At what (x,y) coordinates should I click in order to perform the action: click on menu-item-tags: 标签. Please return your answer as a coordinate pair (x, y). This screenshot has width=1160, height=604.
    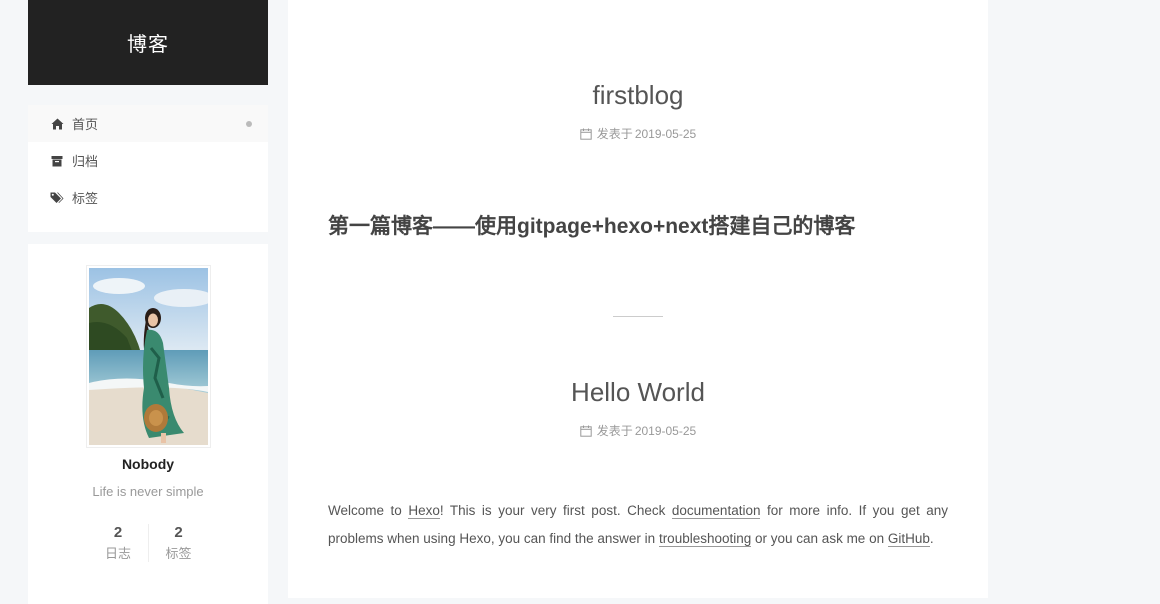
    Looking at the image, I should click on (148, 197).